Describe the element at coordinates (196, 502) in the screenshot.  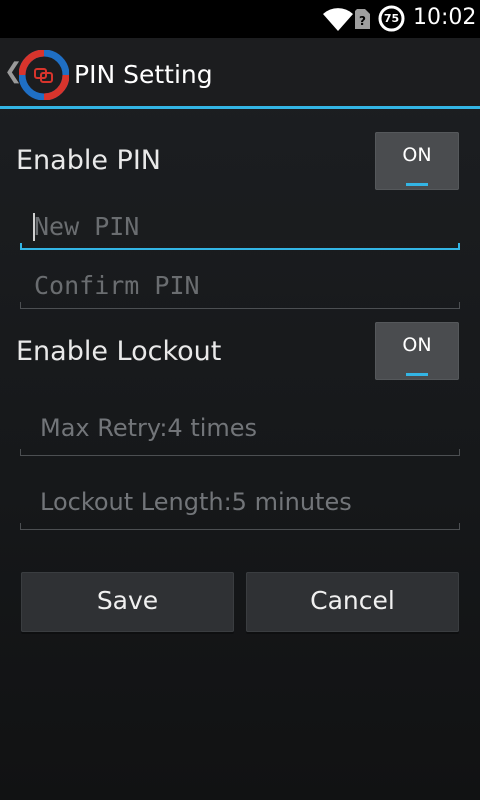
I see `lockout-length-text: Lockout Length:5 minutes` at that location.